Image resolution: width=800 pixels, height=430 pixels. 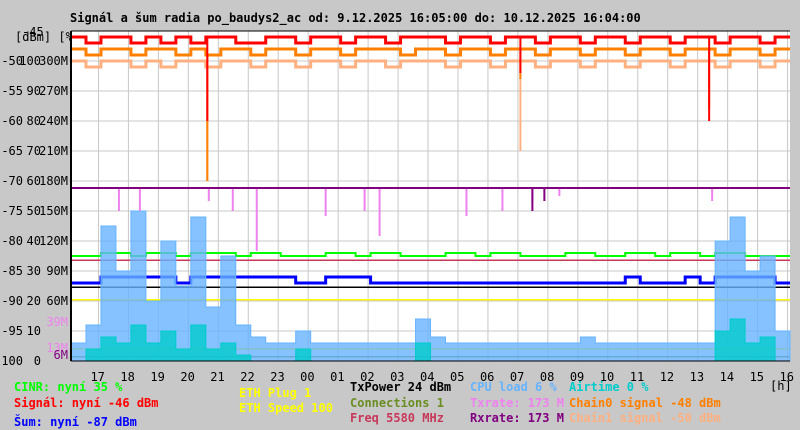 I want to click on x-tick-label: 20, so click(x=187, y=377).